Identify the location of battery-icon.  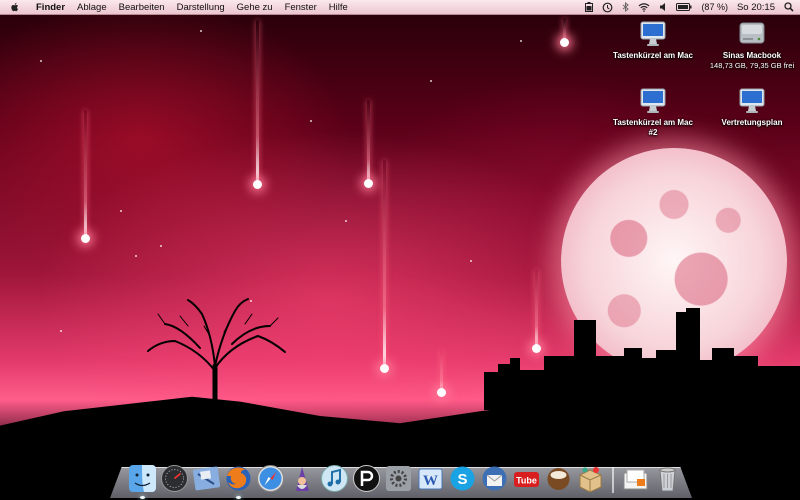
(684, 7).